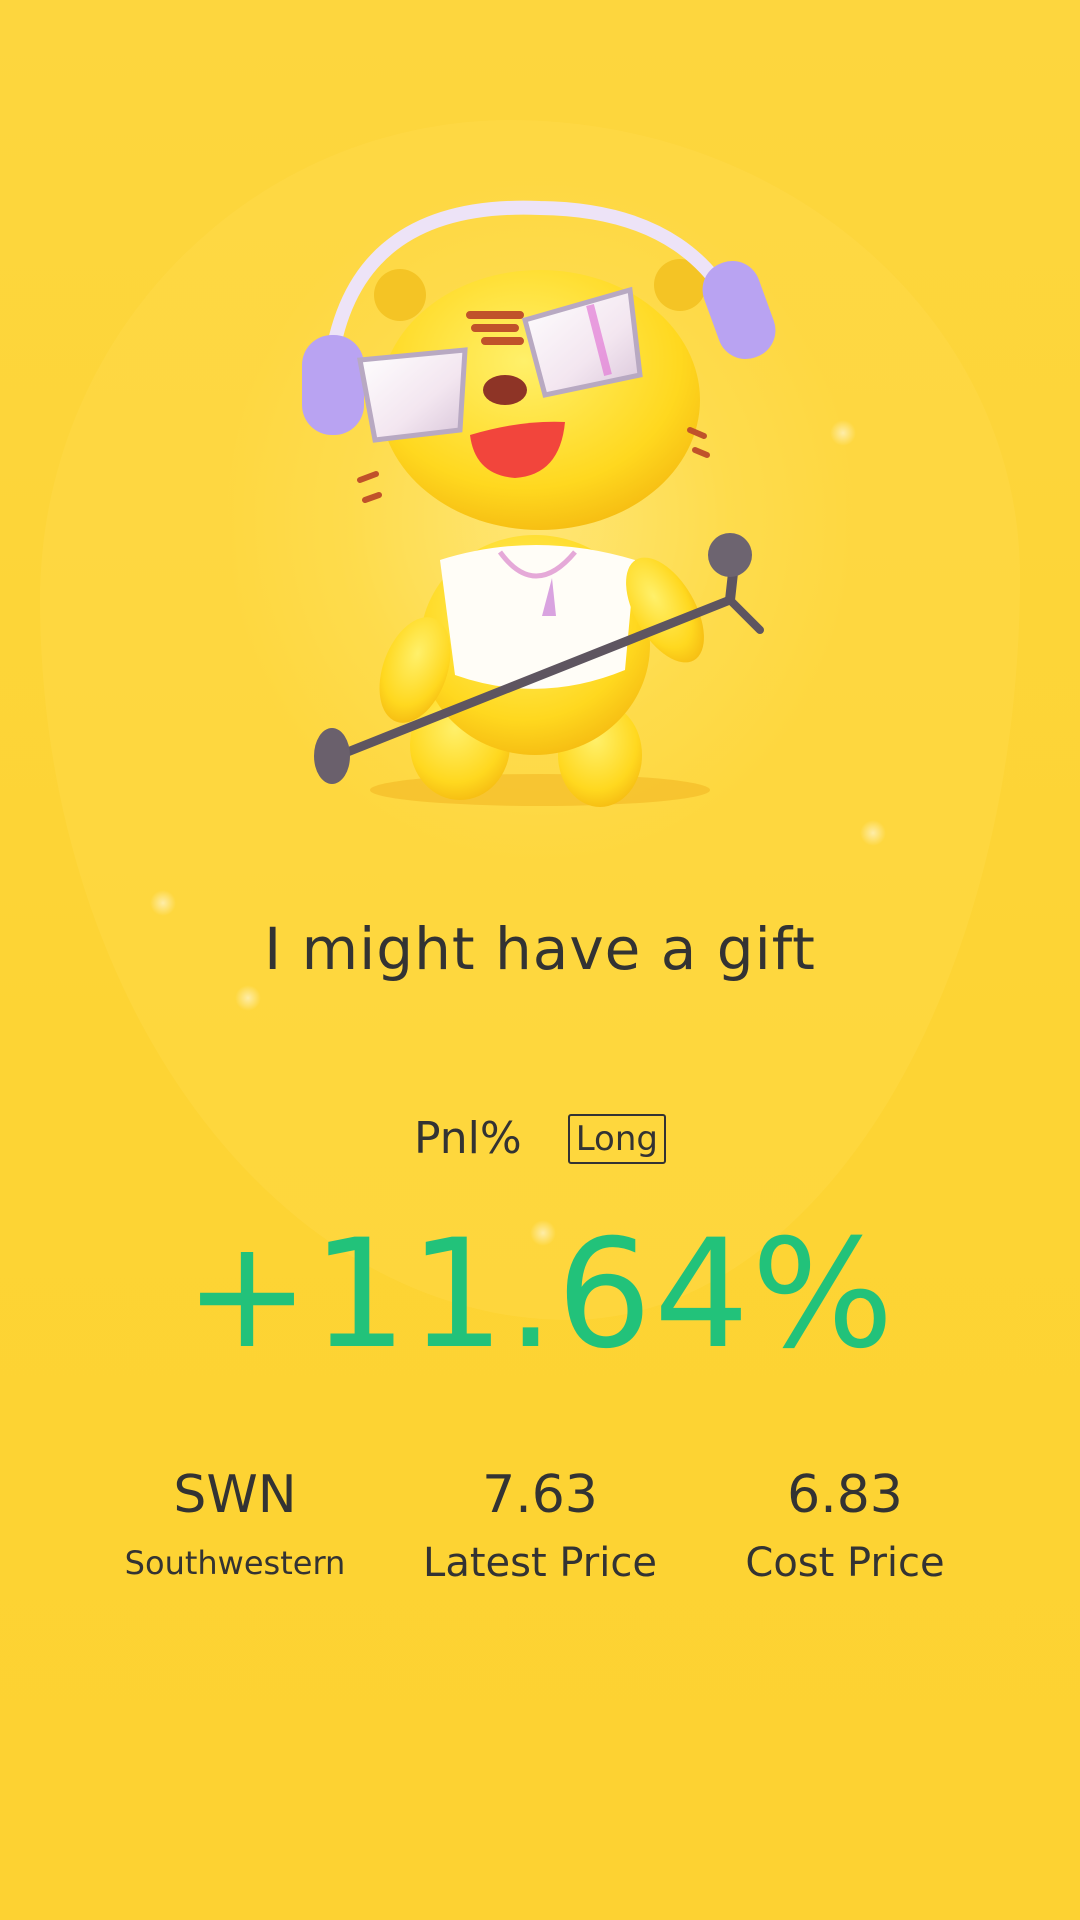 The height and width of the screenshot is (1920, 1080). What do you see at coordinates (845, 1495) in the screenshot?
I see `cost-price-value: 6.83` at bounding box center [845, 1495].